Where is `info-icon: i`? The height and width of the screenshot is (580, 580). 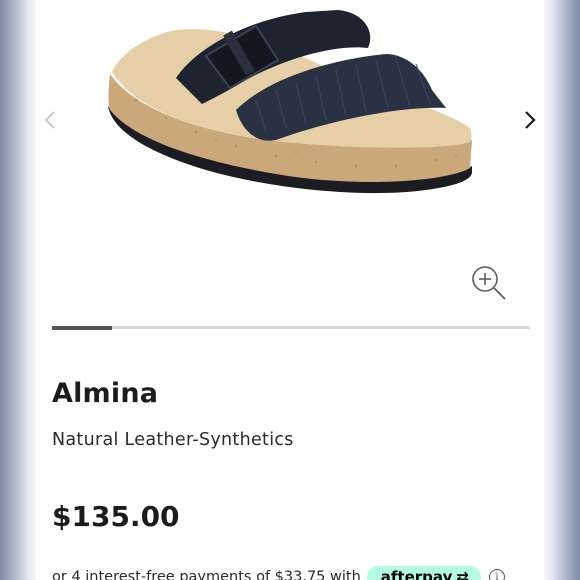 info-icon: i is located at coordinates (496, 574).